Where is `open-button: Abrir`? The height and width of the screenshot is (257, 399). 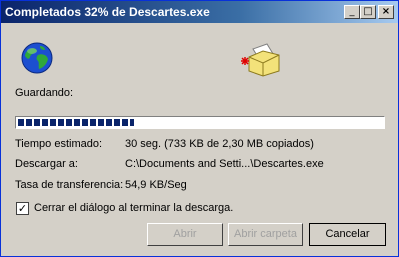
open-button: Abrir is located at coordinates (185, 234).